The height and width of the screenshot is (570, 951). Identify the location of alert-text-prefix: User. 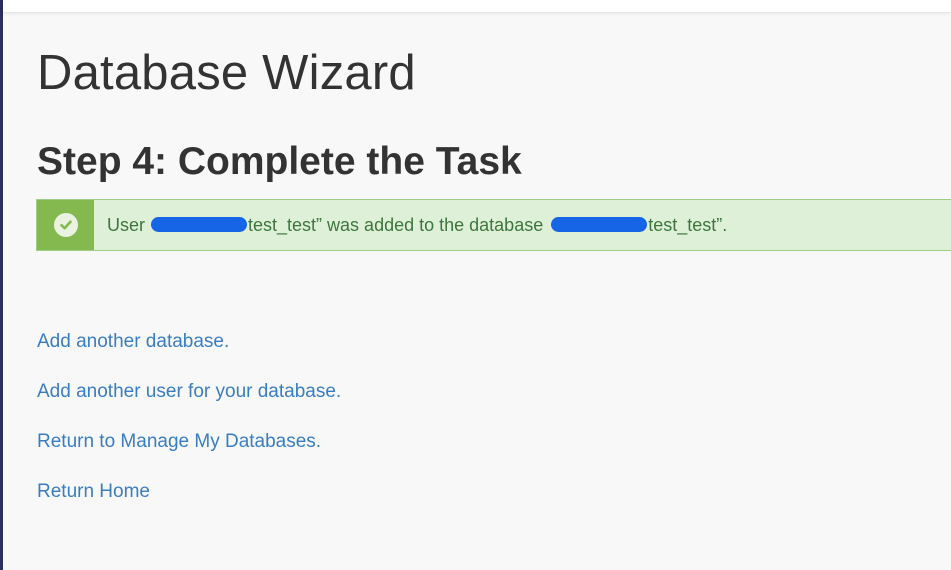
(126, 224).